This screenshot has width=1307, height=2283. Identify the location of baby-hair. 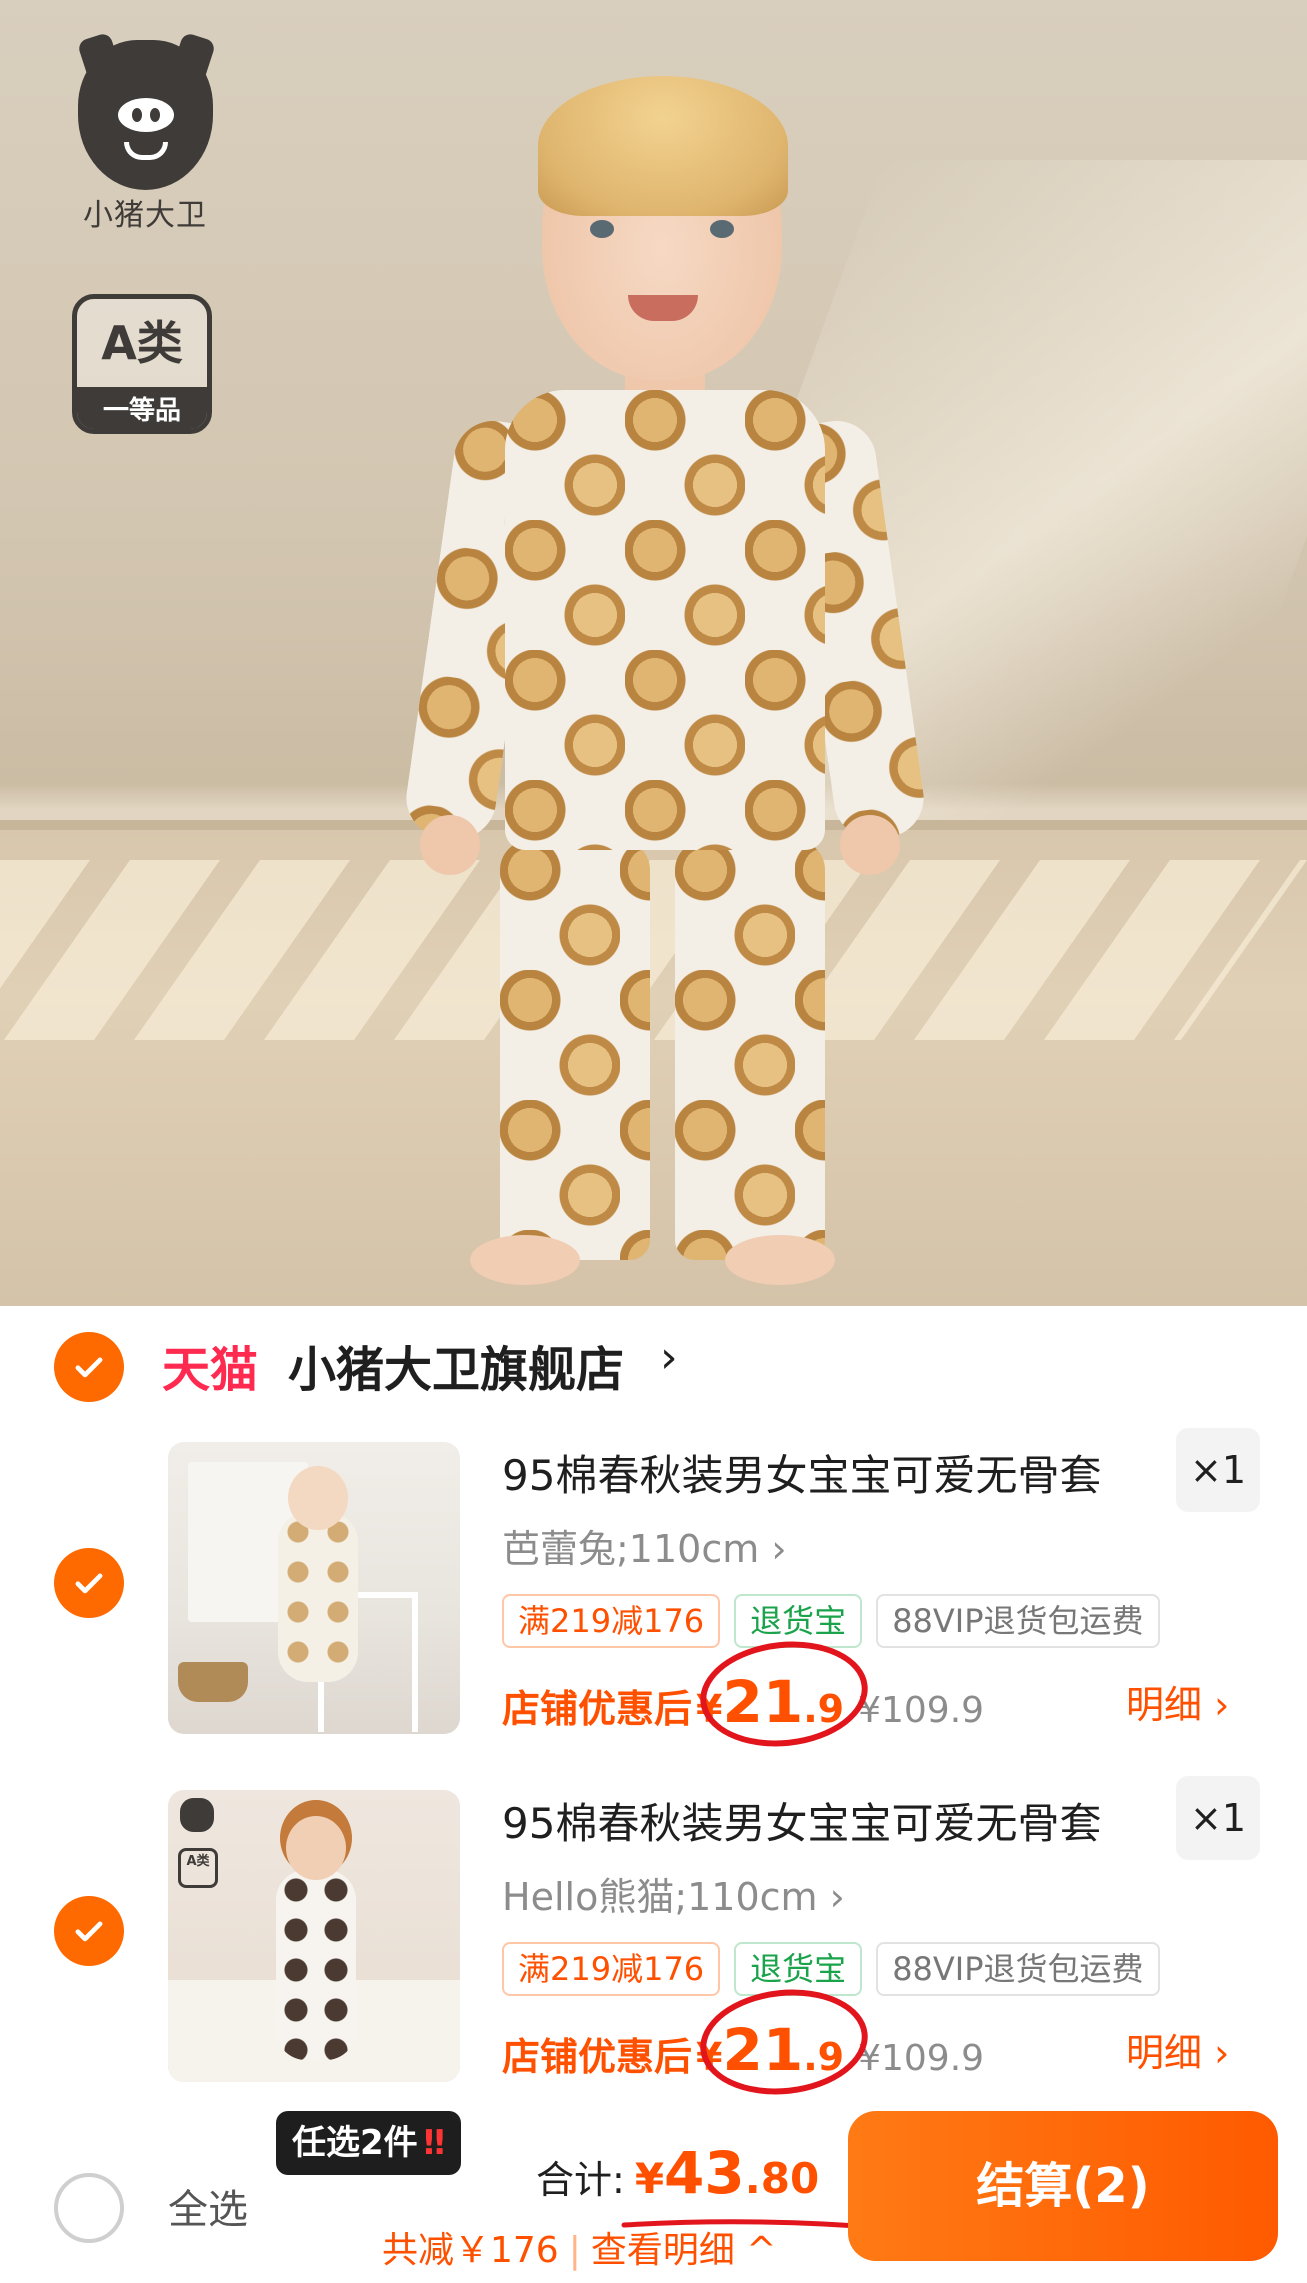
(663, 146).